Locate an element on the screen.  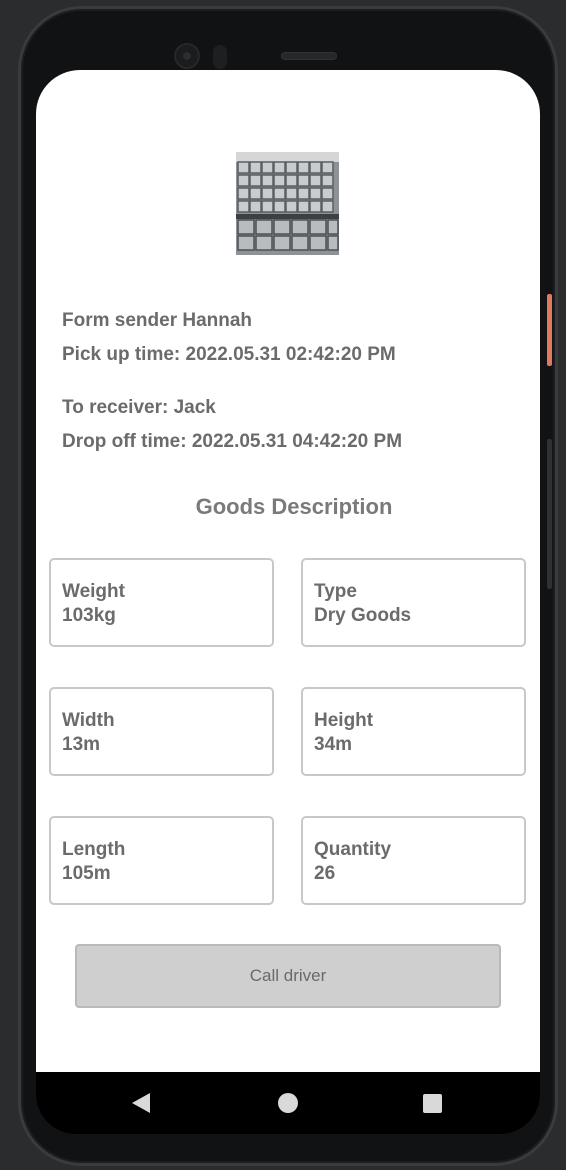
type-value: Dry Goods is located at coordinates (363, 615).